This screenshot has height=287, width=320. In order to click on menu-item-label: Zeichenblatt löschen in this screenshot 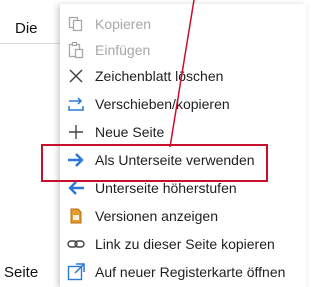, I will do `click(159, 76)`.